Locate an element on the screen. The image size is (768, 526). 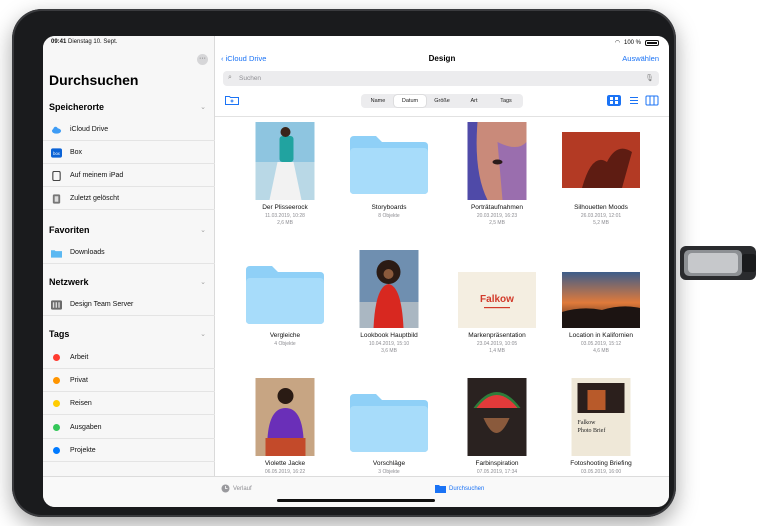
more-options-button: ··· is located at coordinates (202, 59).